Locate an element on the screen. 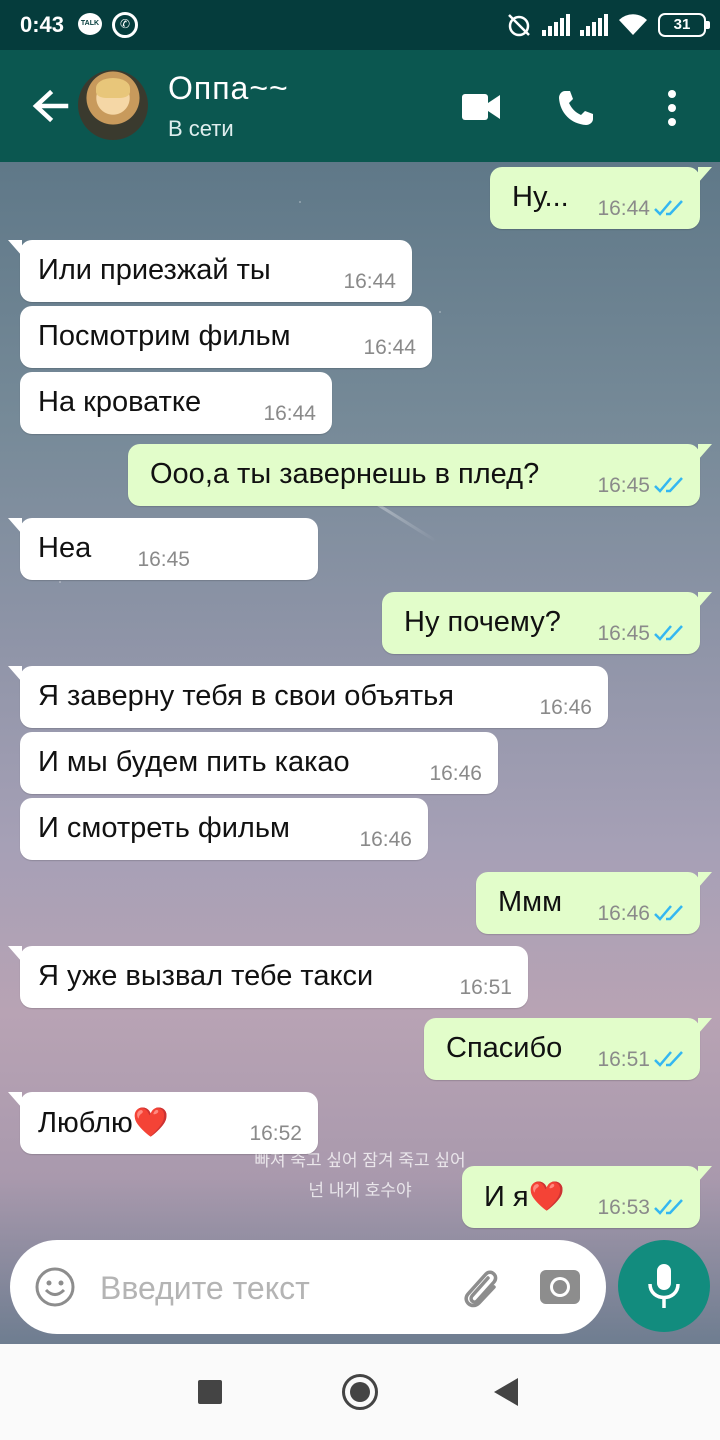  message-bubble-in: Я заверну тебя в свои объятья 16:46 is located at coordinates (308, 697).